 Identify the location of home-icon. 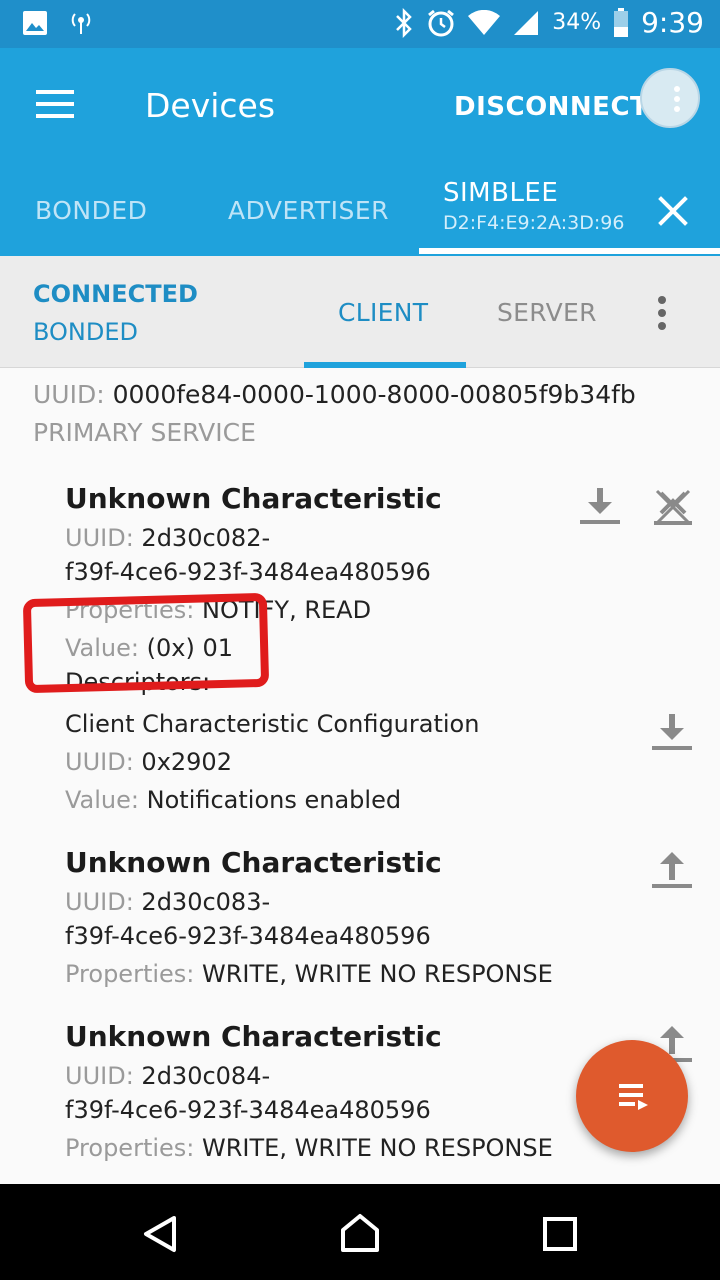
(360, 1233).